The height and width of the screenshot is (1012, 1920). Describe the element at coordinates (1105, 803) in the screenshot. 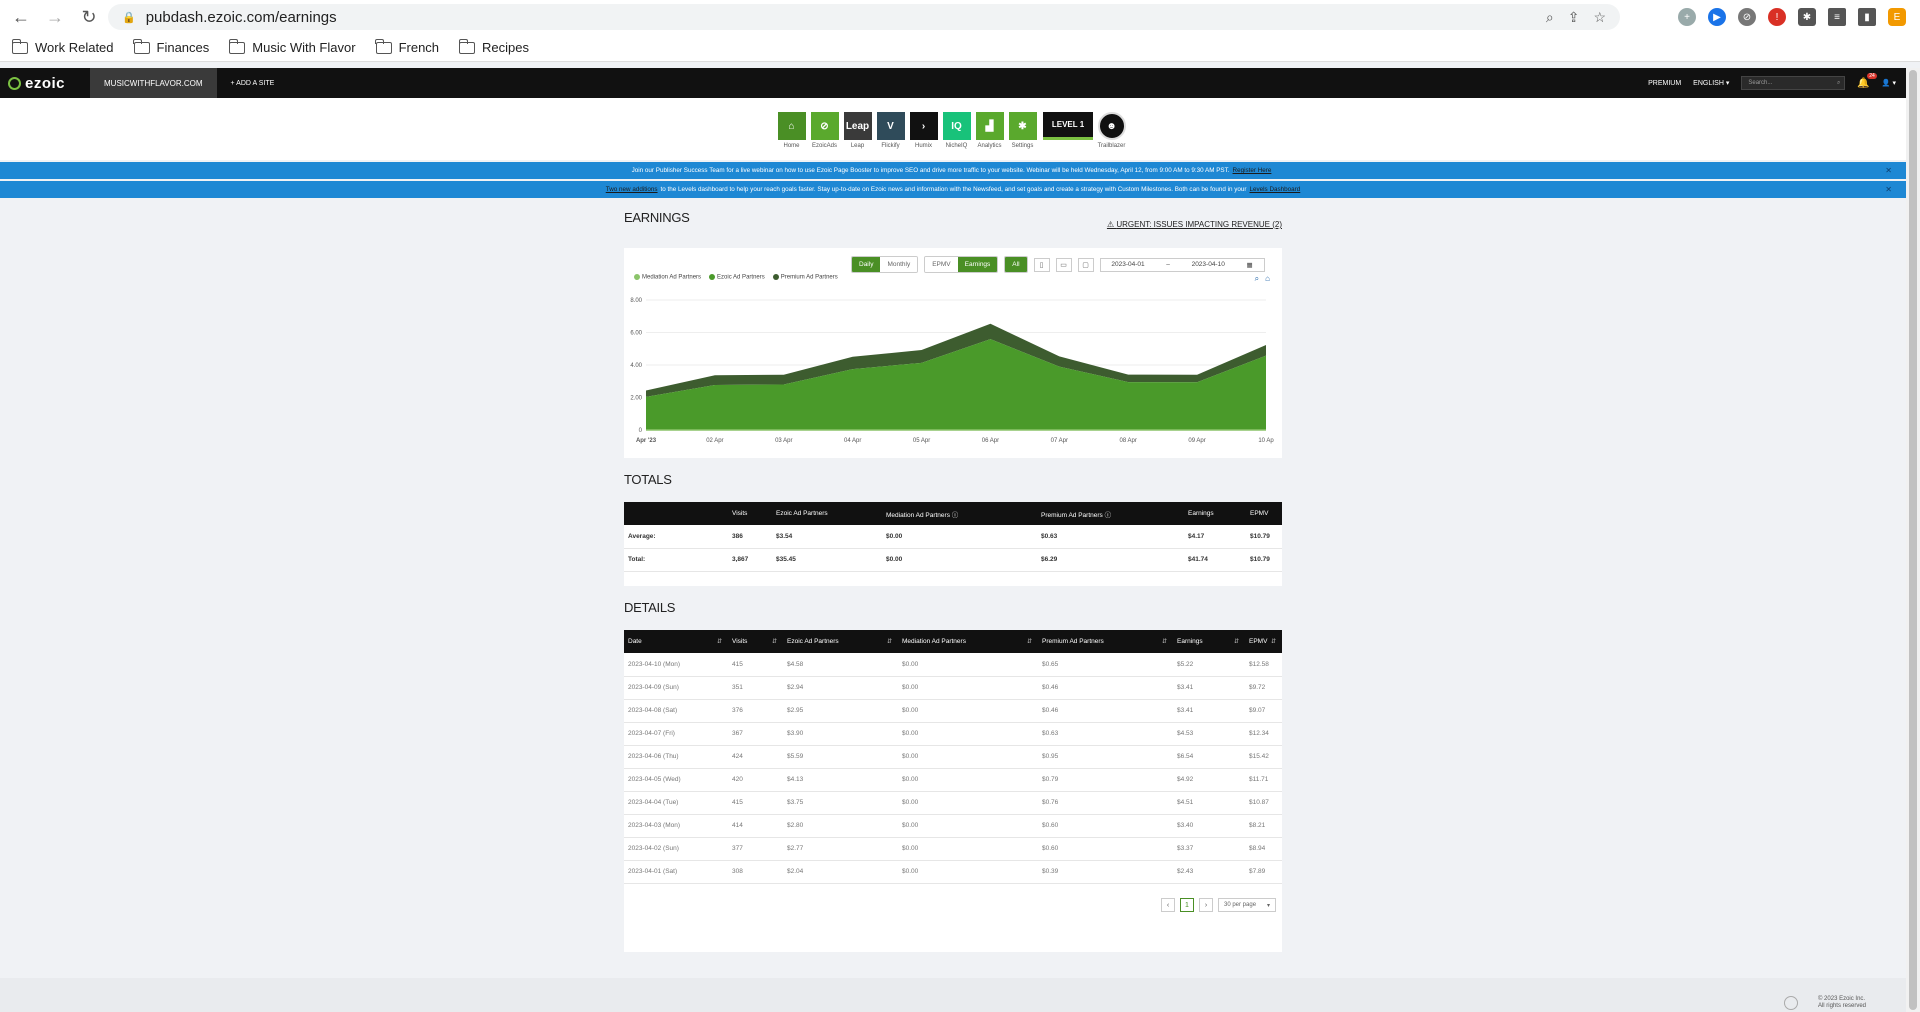

I see `table-cell: $0.76` at that location.